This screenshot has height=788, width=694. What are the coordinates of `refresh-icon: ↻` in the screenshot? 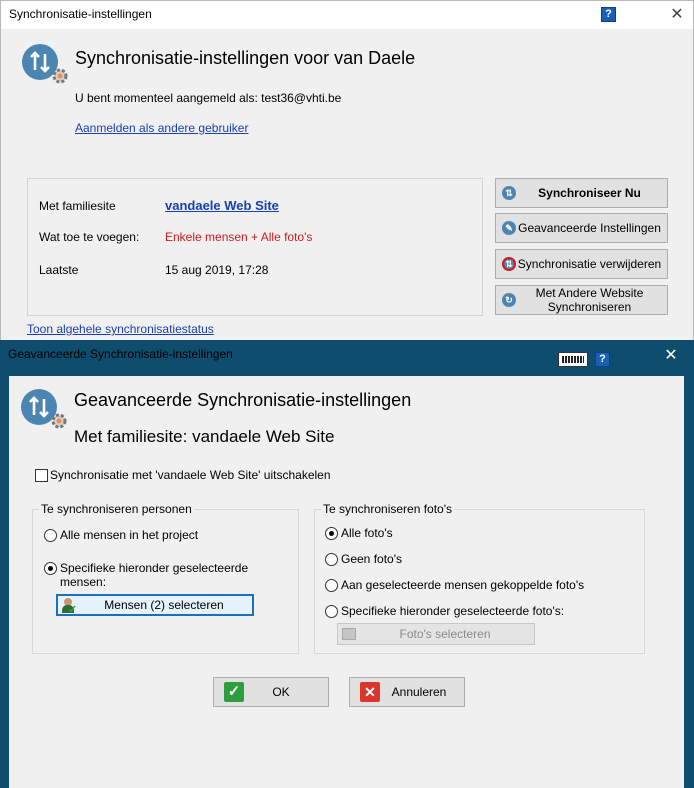 It's located at (509, 300).